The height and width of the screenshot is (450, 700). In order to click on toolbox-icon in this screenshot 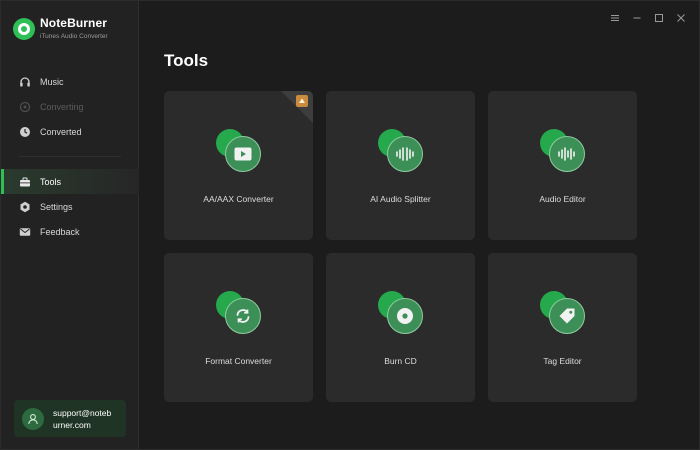, I will do `click(25, 182)`.